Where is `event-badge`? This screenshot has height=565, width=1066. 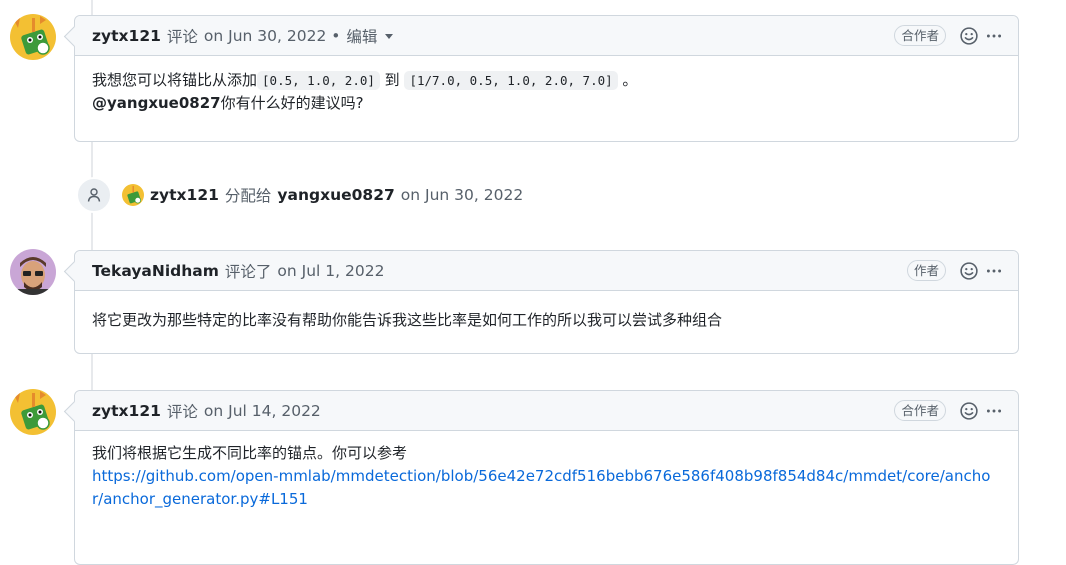
event-badge is located at coordinates (94, 195).